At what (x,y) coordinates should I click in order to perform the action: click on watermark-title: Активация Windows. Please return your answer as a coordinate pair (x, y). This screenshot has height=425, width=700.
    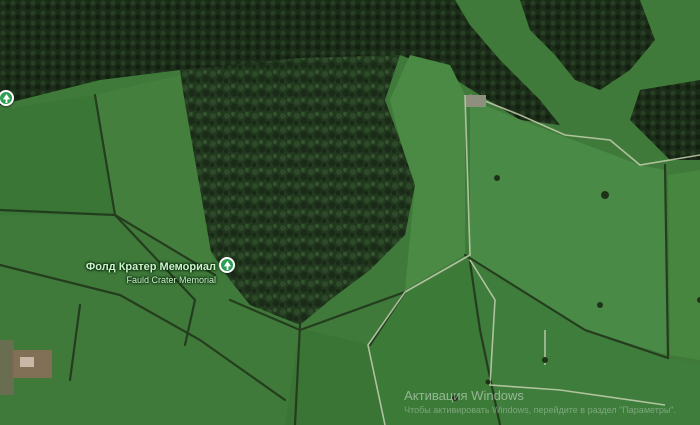
    Looking at the image, I should click on (464, 395).